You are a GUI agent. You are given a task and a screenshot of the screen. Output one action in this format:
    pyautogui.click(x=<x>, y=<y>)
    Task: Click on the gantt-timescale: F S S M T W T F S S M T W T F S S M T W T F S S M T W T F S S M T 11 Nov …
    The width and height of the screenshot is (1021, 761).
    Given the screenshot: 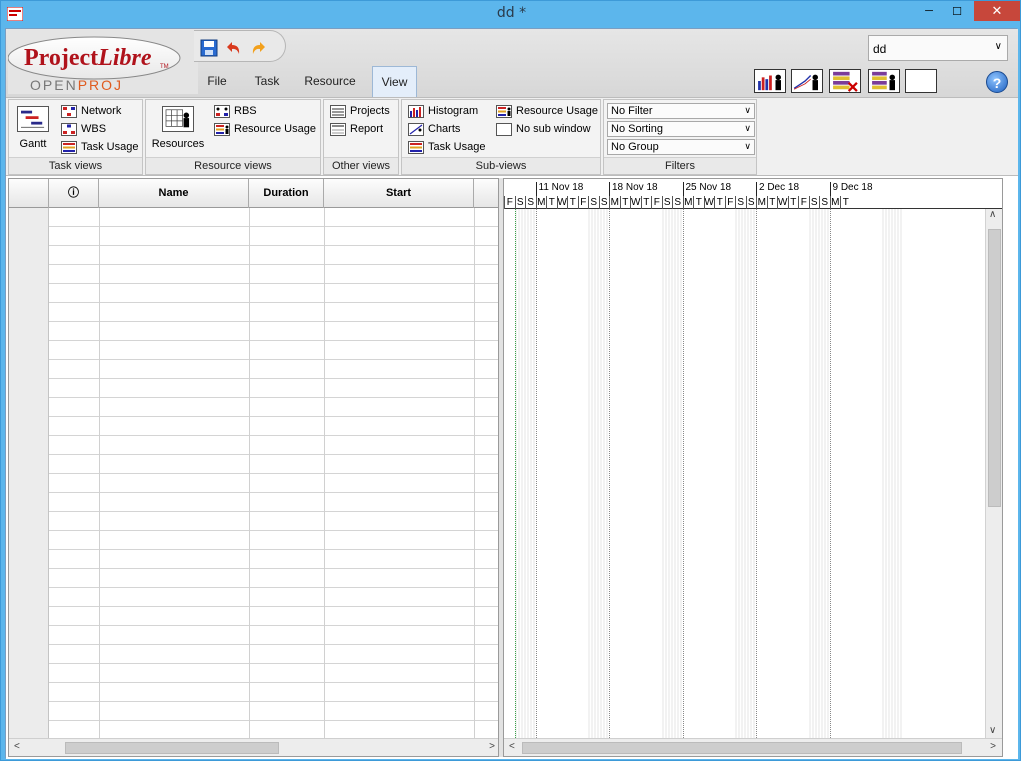 What is the action you would take?
    pyautogui.click(x=753, y=194)
    